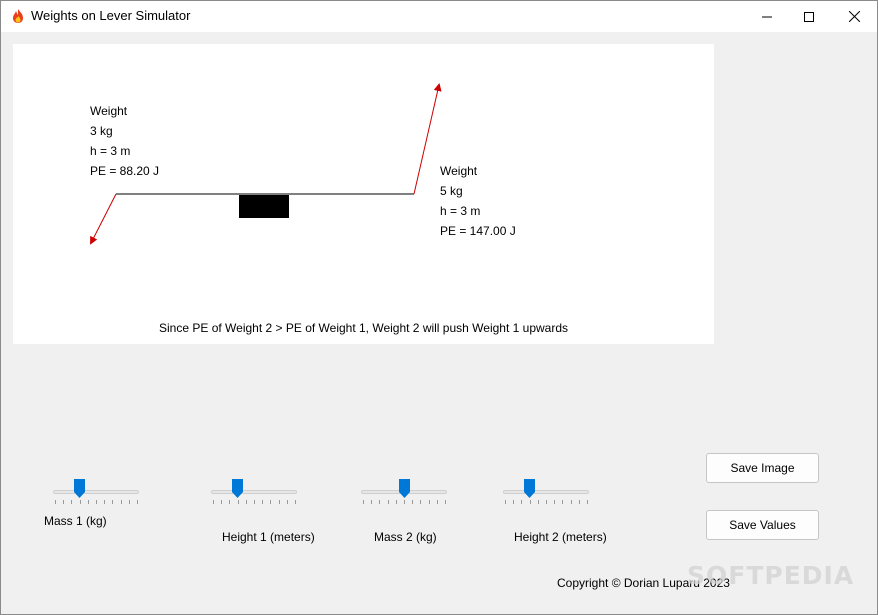 The height and width of the screenshot is (615, 878). Describe the element at coordinates (111, 15) in the screenshot. I see `window-title: Weights on Lever Simulator` at that location.